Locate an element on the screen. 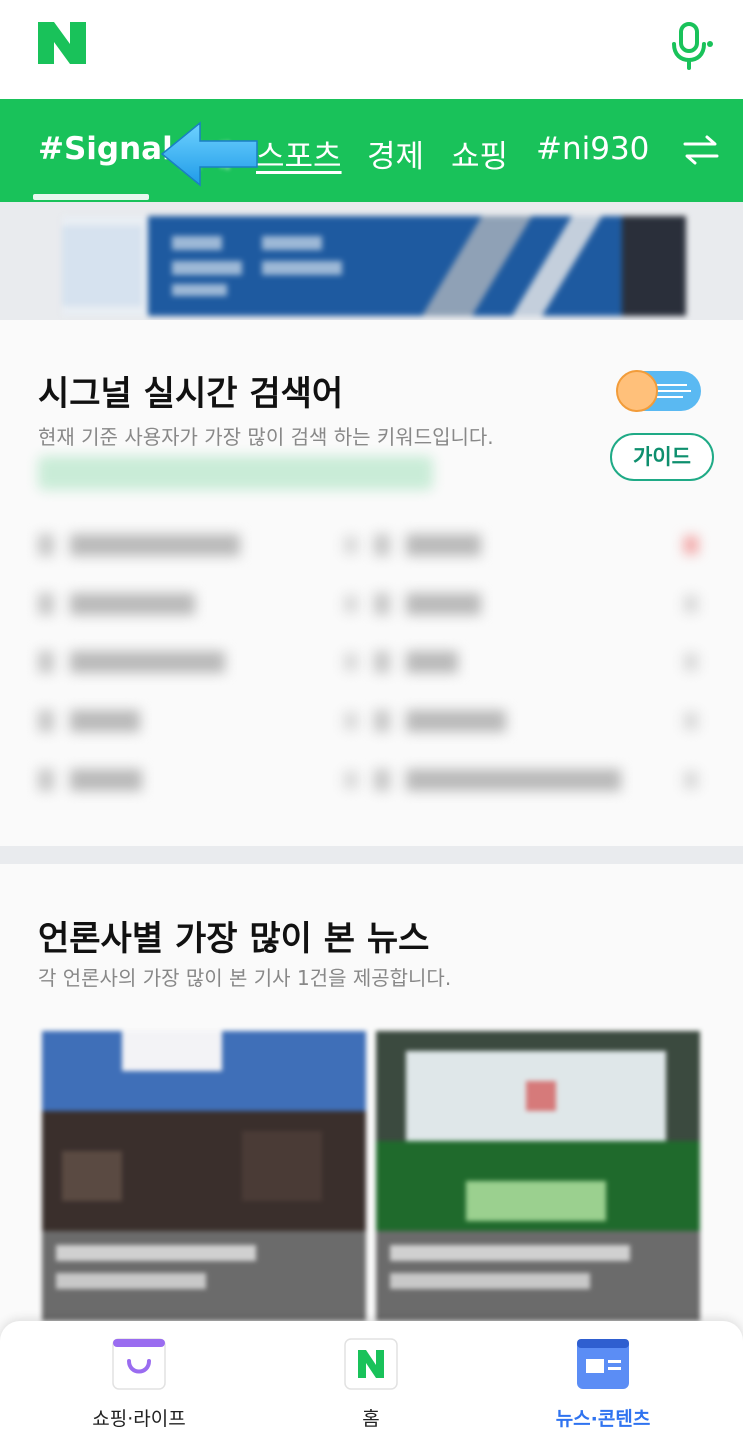 The width and height of the screenshot is (743, 1445). nav-home: 홈 is located at coordinates (371, 1383).